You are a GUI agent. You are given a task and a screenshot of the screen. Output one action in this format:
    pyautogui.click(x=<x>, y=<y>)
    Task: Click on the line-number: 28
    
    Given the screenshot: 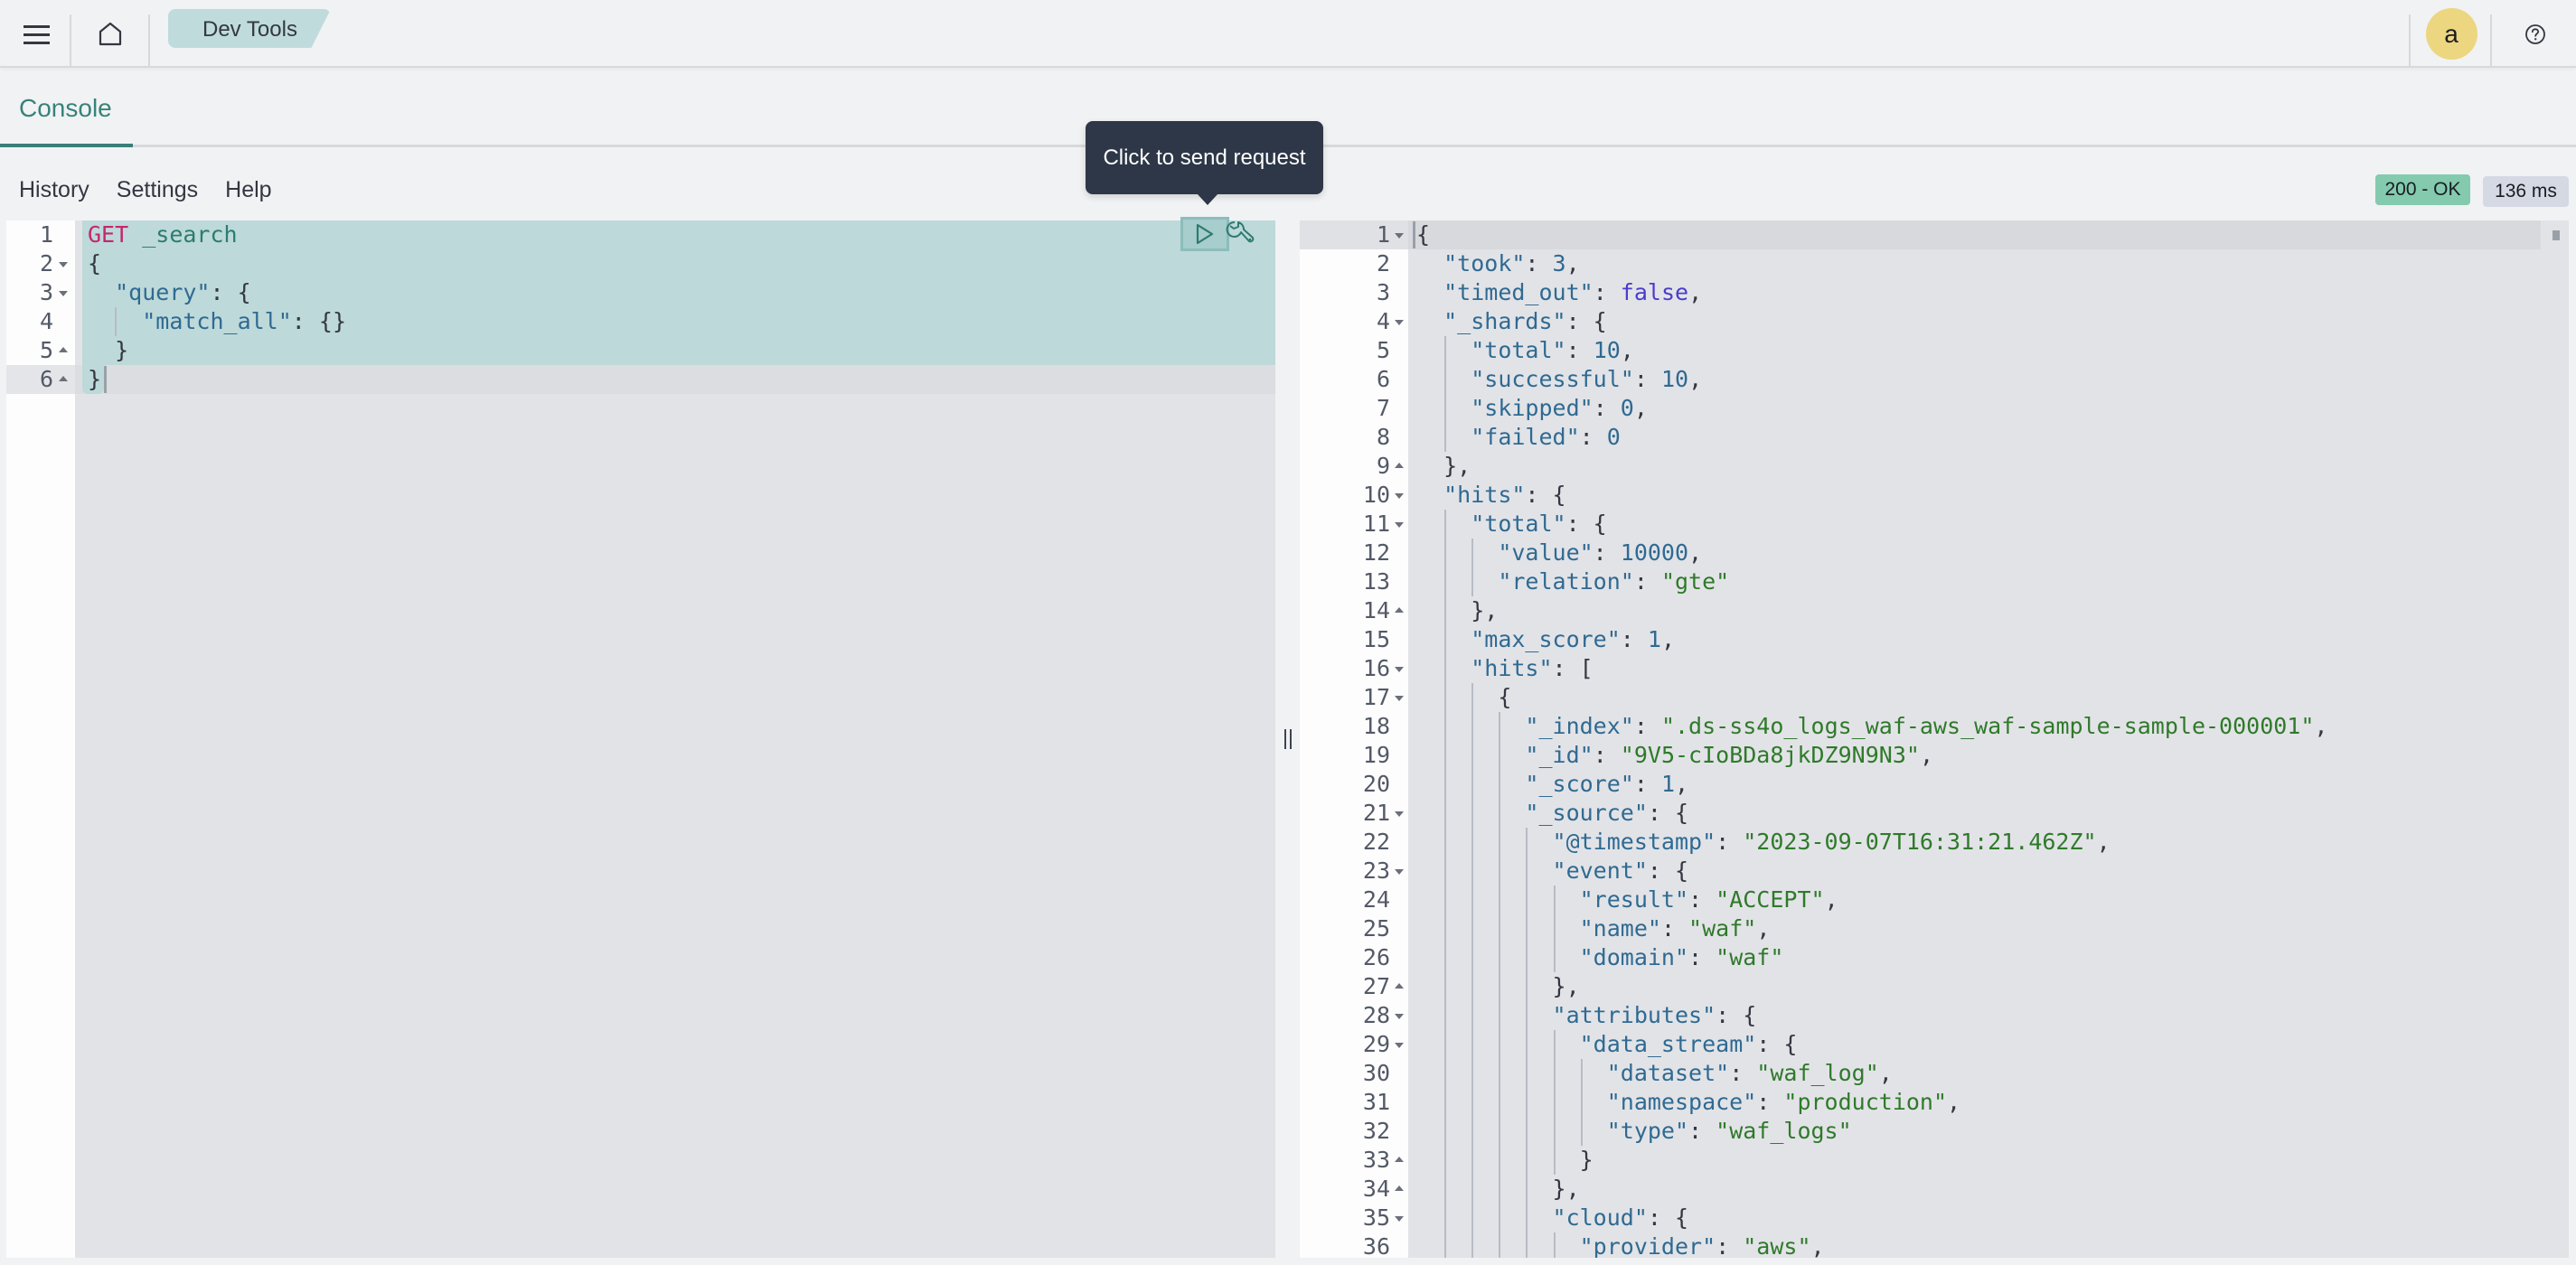 What is the action you would take?
    pyautogui.click(x=1376, y=1015)
    